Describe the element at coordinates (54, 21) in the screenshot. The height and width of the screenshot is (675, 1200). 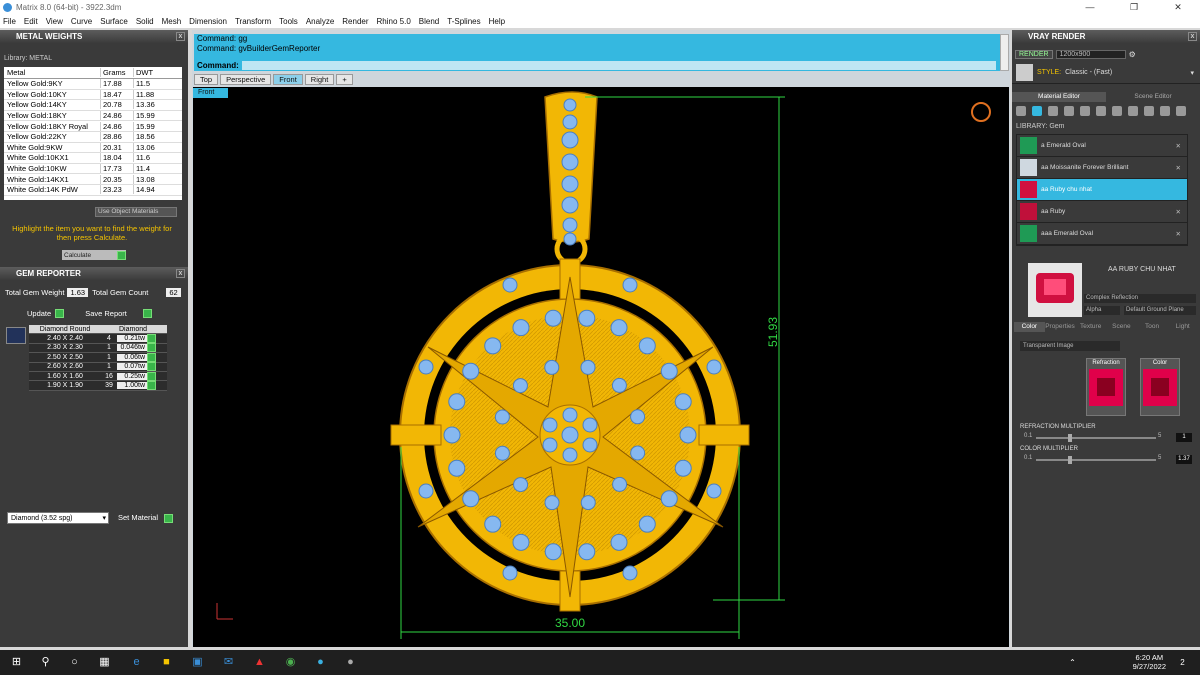
I see `menu-view: View` at that location.